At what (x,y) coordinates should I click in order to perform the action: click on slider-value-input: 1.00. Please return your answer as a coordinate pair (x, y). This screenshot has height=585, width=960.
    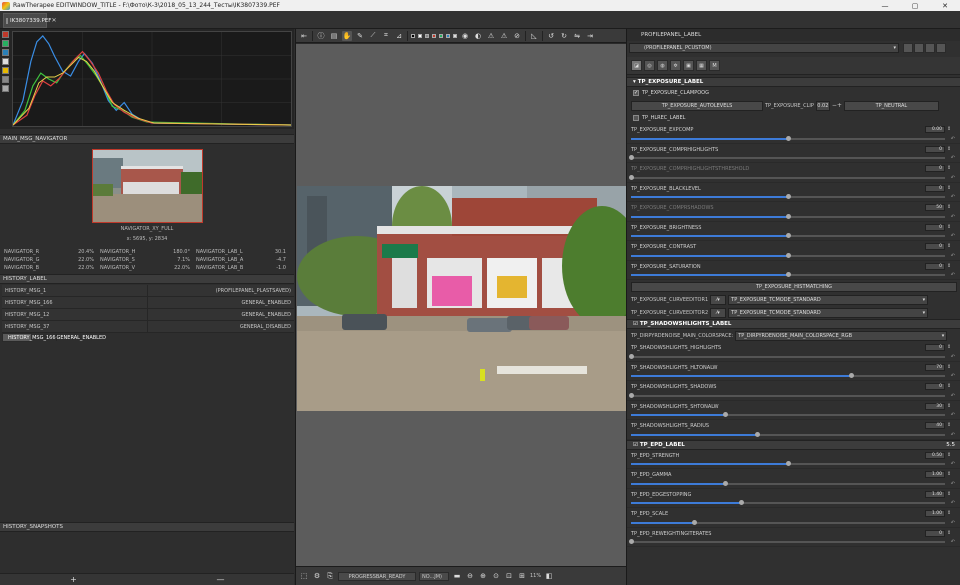
    Looking at the image, I should click on (935, 513).